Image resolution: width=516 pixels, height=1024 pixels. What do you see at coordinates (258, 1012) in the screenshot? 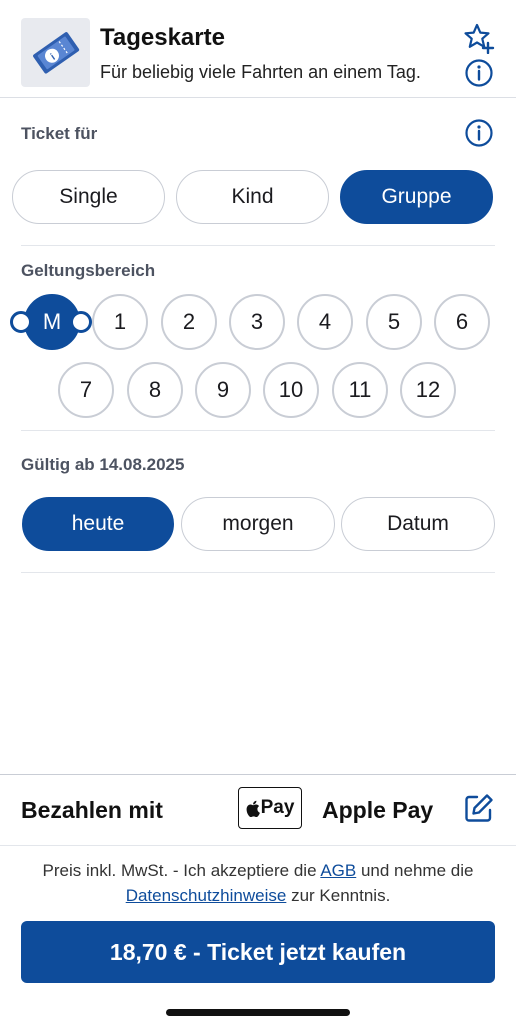
I see `home-indicator` at bounding box center [258, 1012].